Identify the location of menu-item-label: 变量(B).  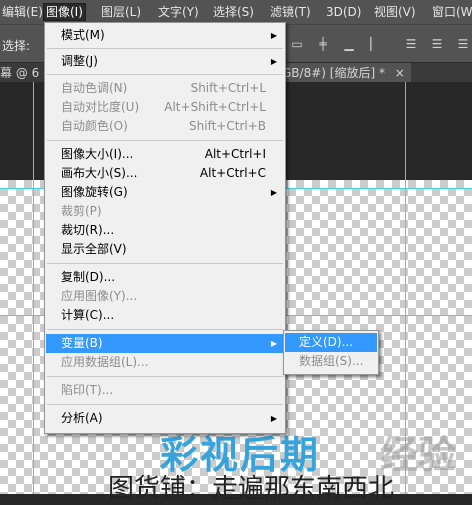
(82, 343).